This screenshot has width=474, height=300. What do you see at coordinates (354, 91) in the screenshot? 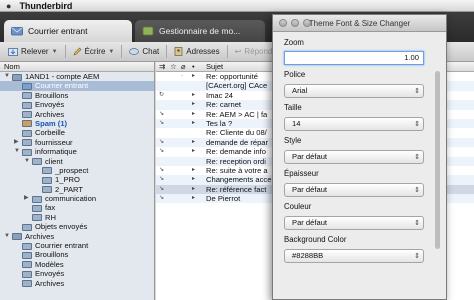
I see `police-select: Arial ⇕` at bounding box center [354, 91].